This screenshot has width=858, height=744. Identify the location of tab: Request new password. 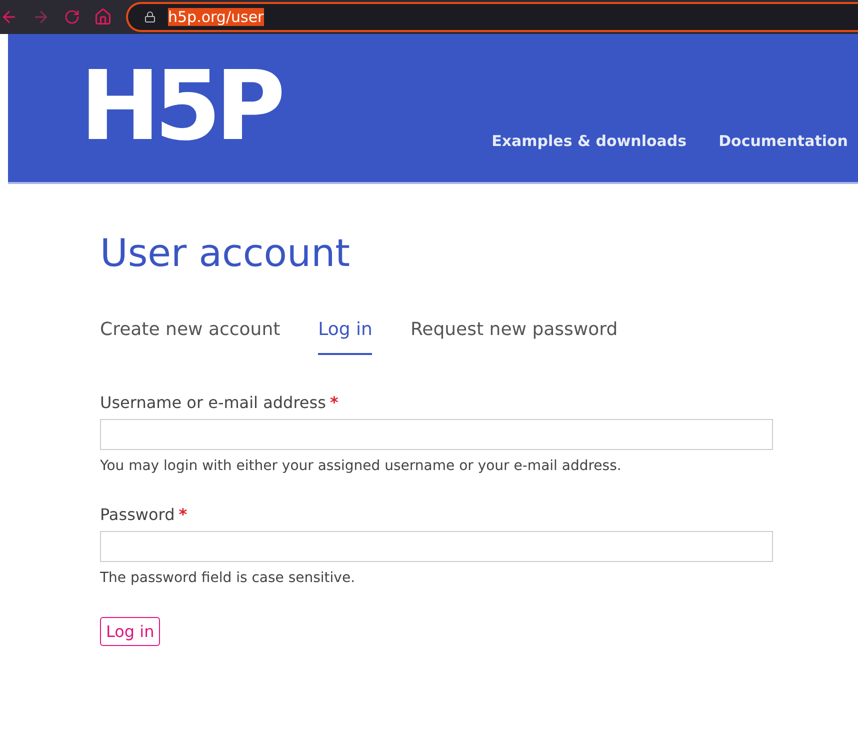
(514, 335).